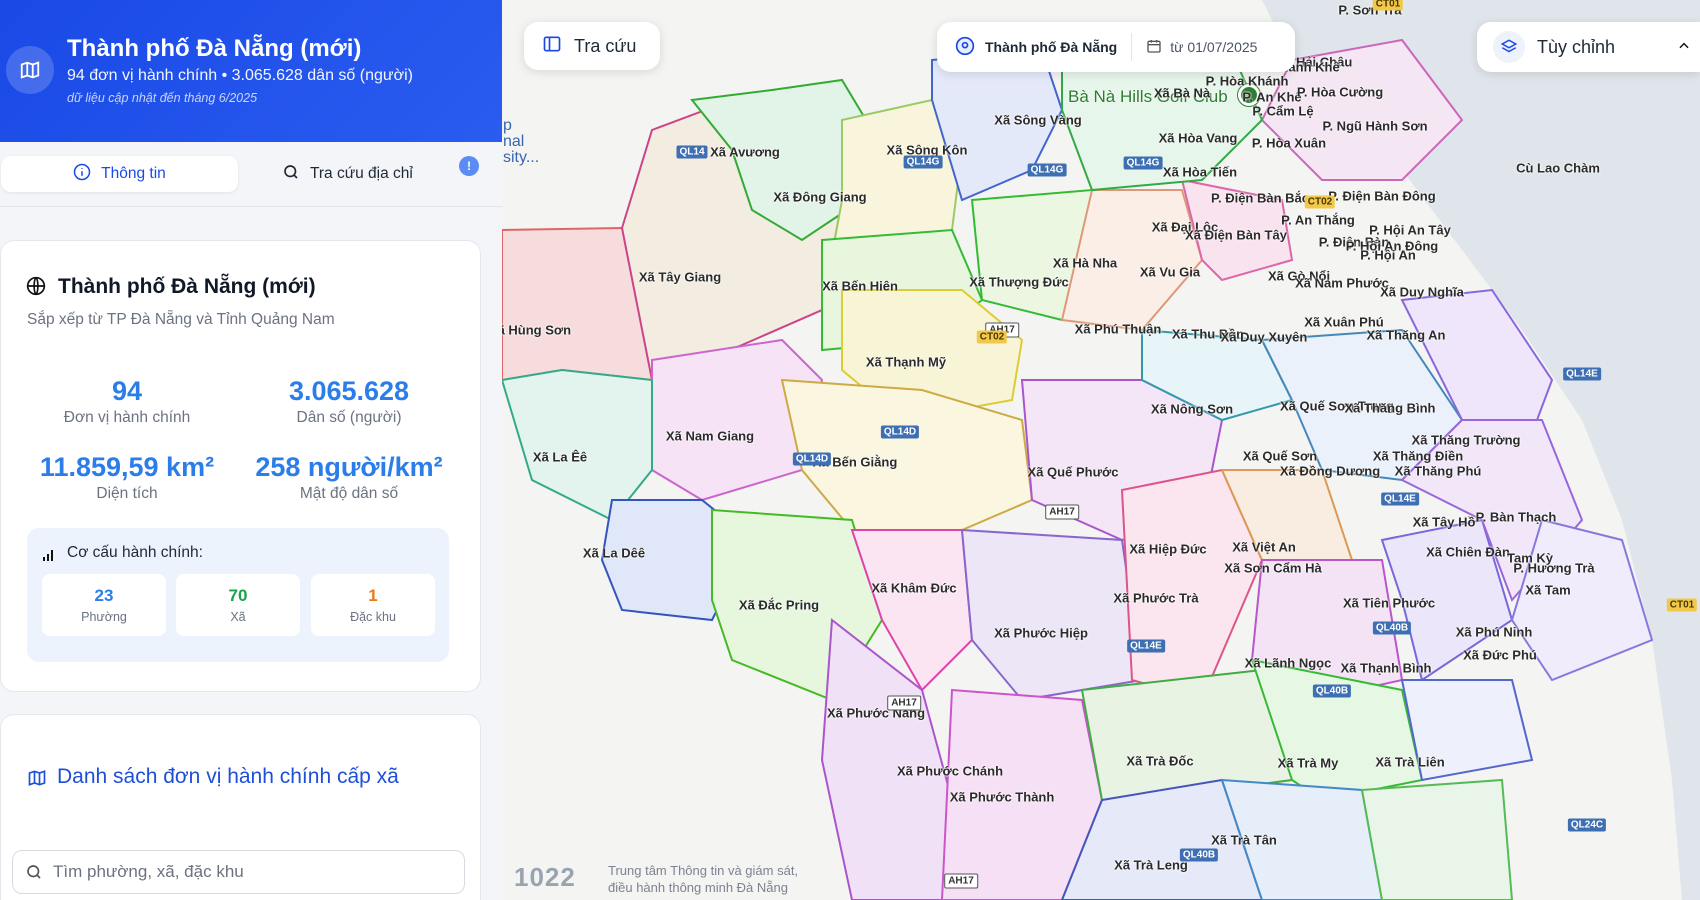 This screenshot has width=1700, height=900. What do you see at coordinates (1002, 797) in the screenshot?
I see `commune-label: Xã Phước Thành` at bounding box center [1002, 797].